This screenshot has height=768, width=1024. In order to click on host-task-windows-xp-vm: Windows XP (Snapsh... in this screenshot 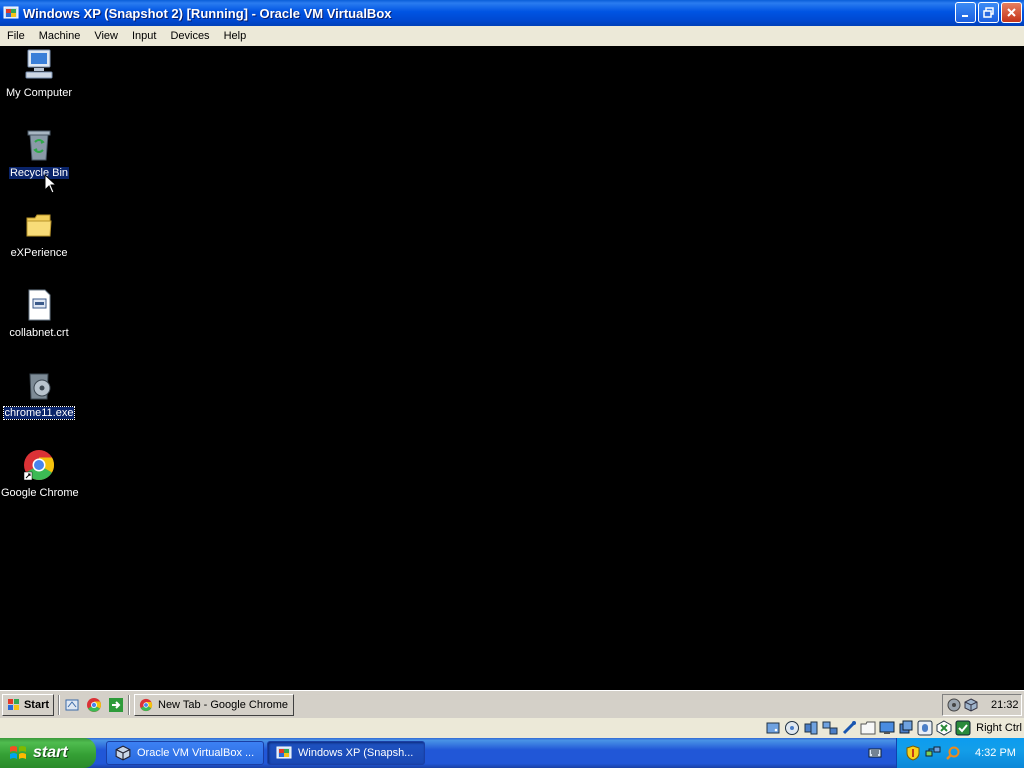, I will do `click(346, 753)`.